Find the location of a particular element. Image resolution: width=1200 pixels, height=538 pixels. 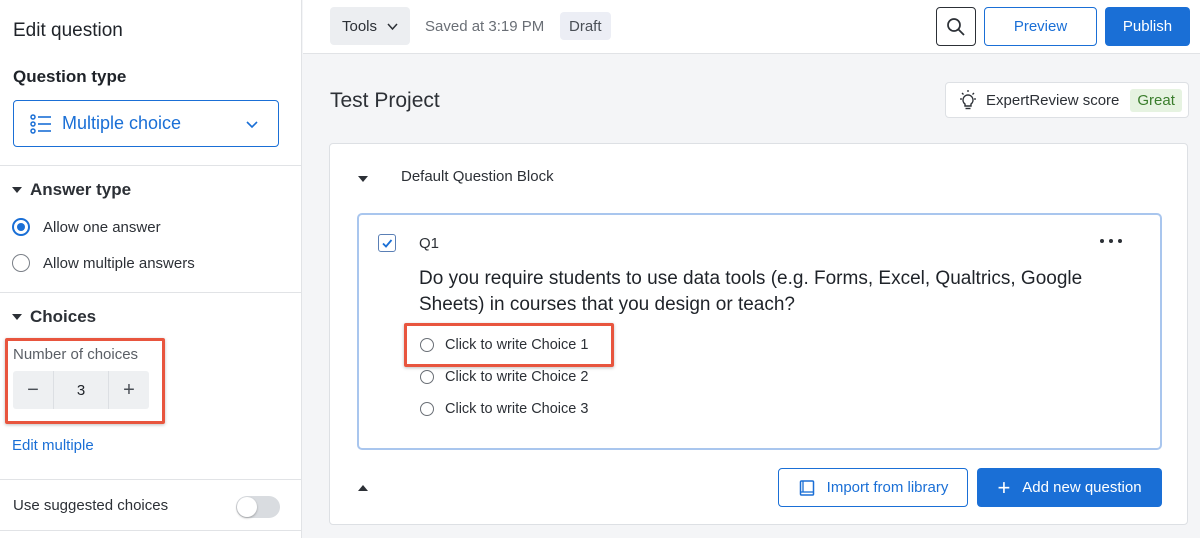

choice-label: Click to write Choice 2 is located at coordinates (517, 377).